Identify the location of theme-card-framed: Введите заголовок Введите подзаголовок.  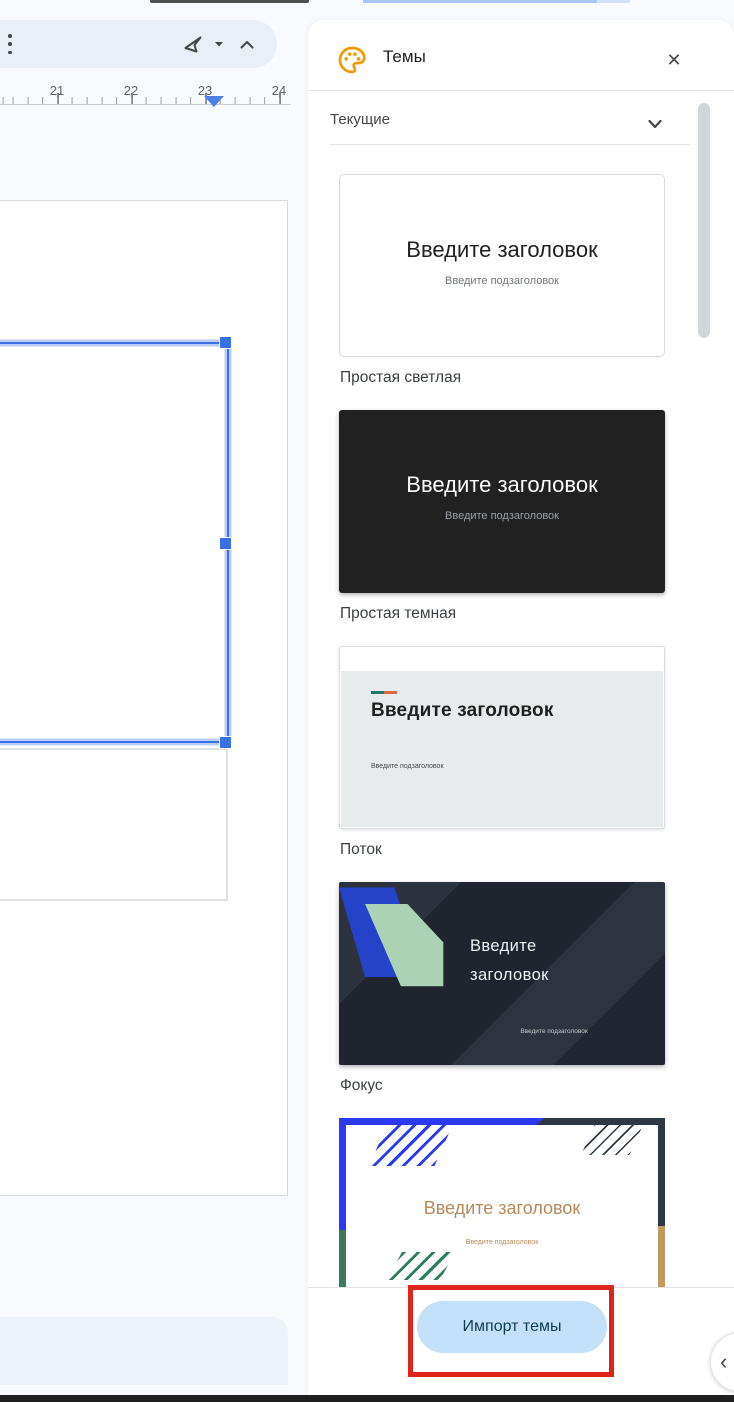
(502, 1202).